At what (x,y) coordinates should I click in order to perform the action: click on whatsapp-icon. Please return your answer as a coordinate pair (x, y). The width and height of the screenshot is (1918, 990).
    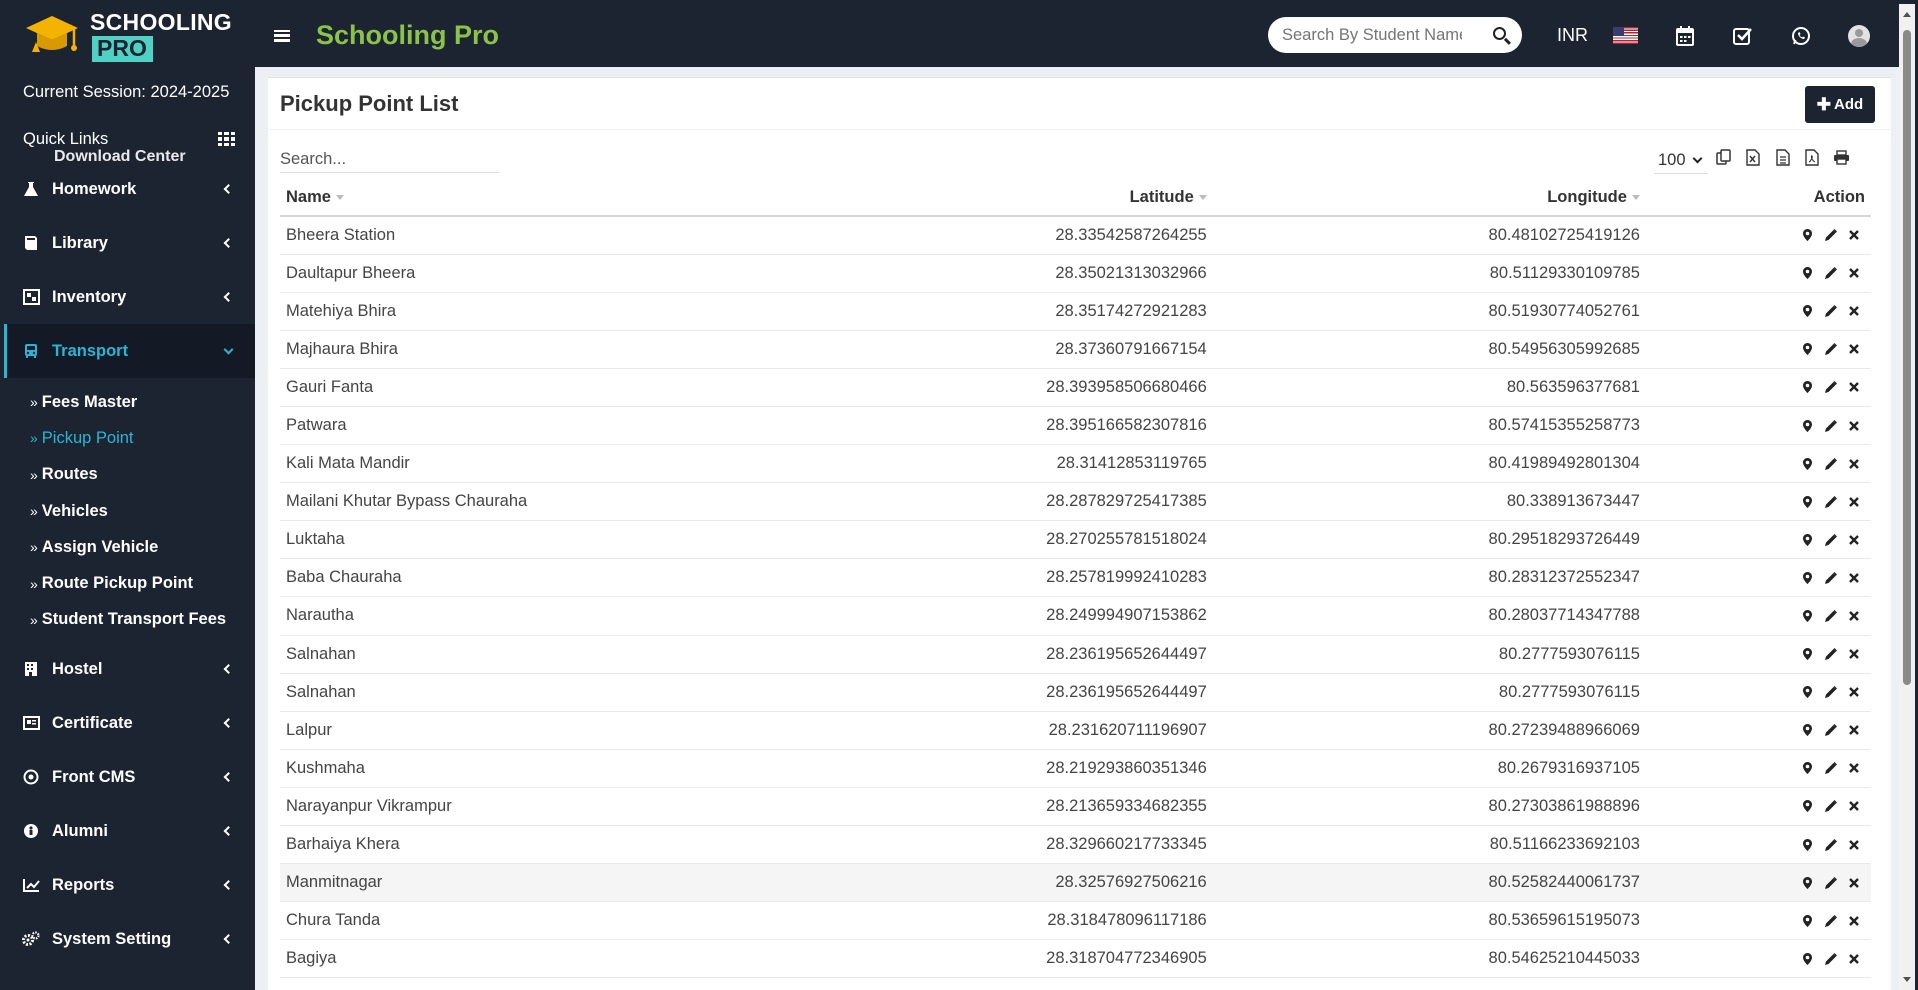
    Looking at the image, I should click on (1801, 36).